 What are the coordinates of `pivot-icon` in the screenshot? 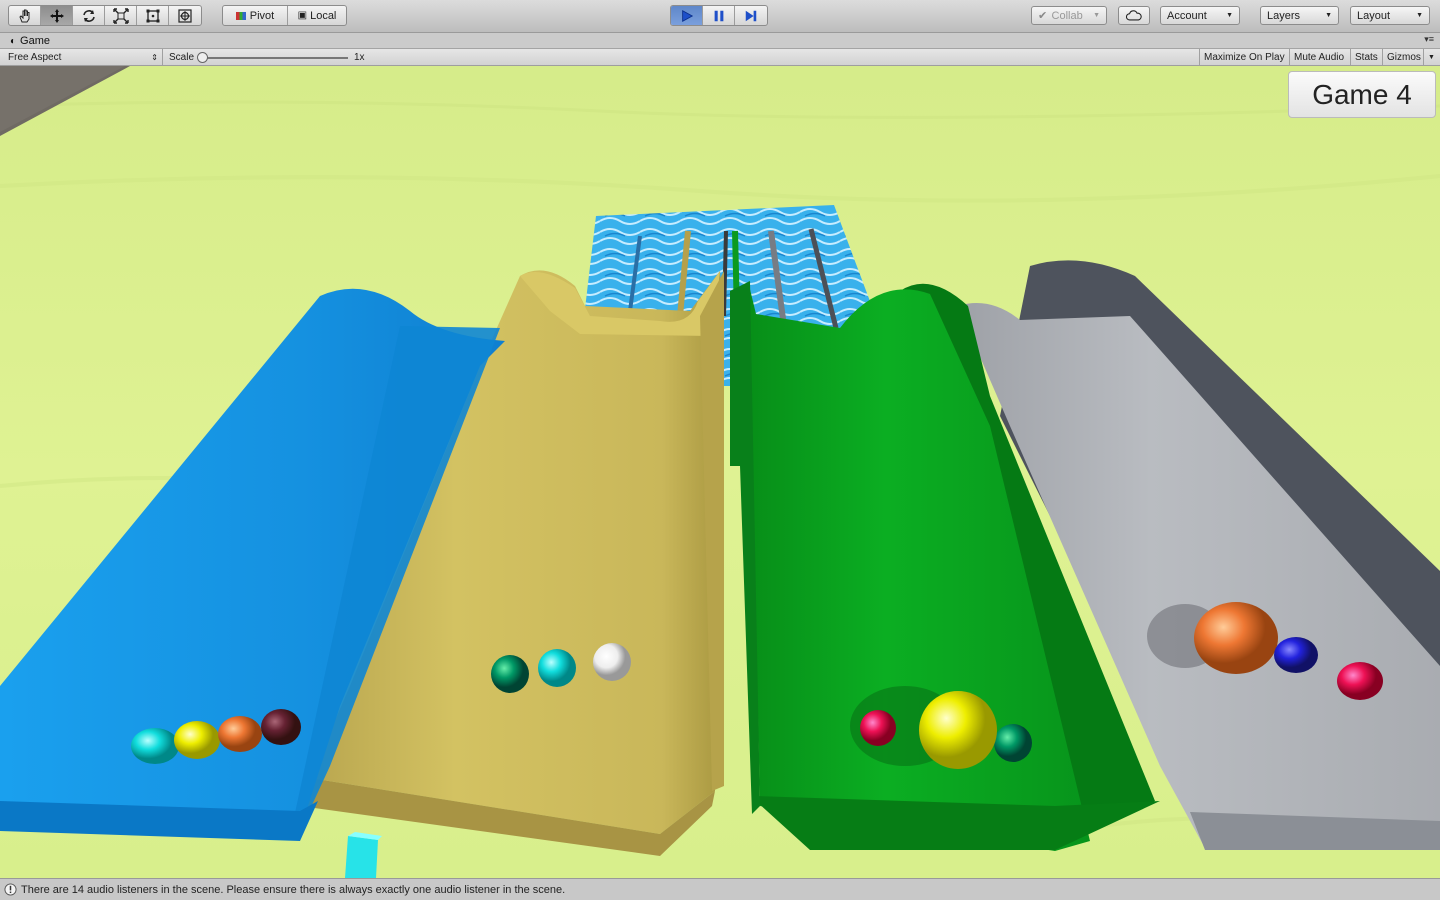 It's located at (240, 15).